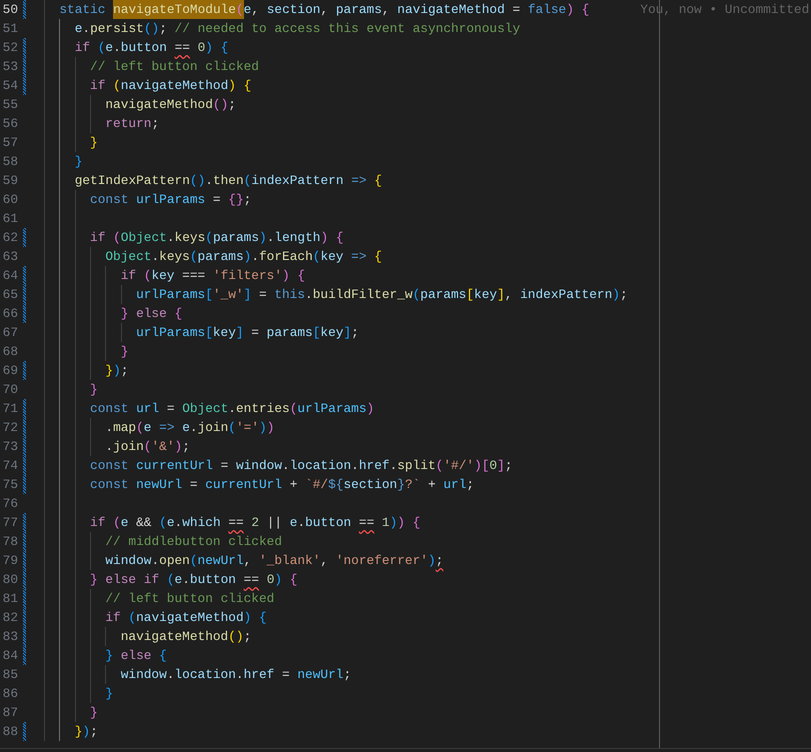 The height and width of the screenshot is (752, 811). I want to click on line-number: 63, so click(10, 257).